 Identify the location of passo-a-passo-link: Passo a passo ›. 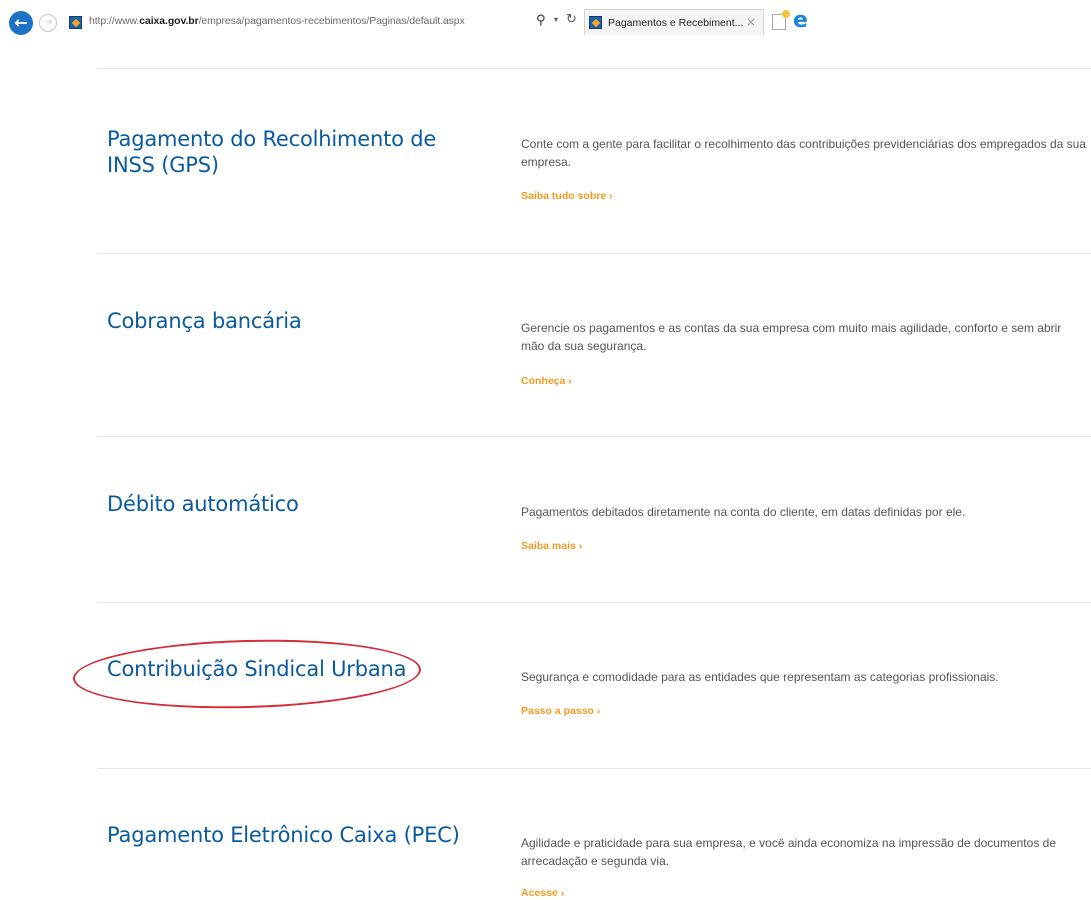
(560, 711).